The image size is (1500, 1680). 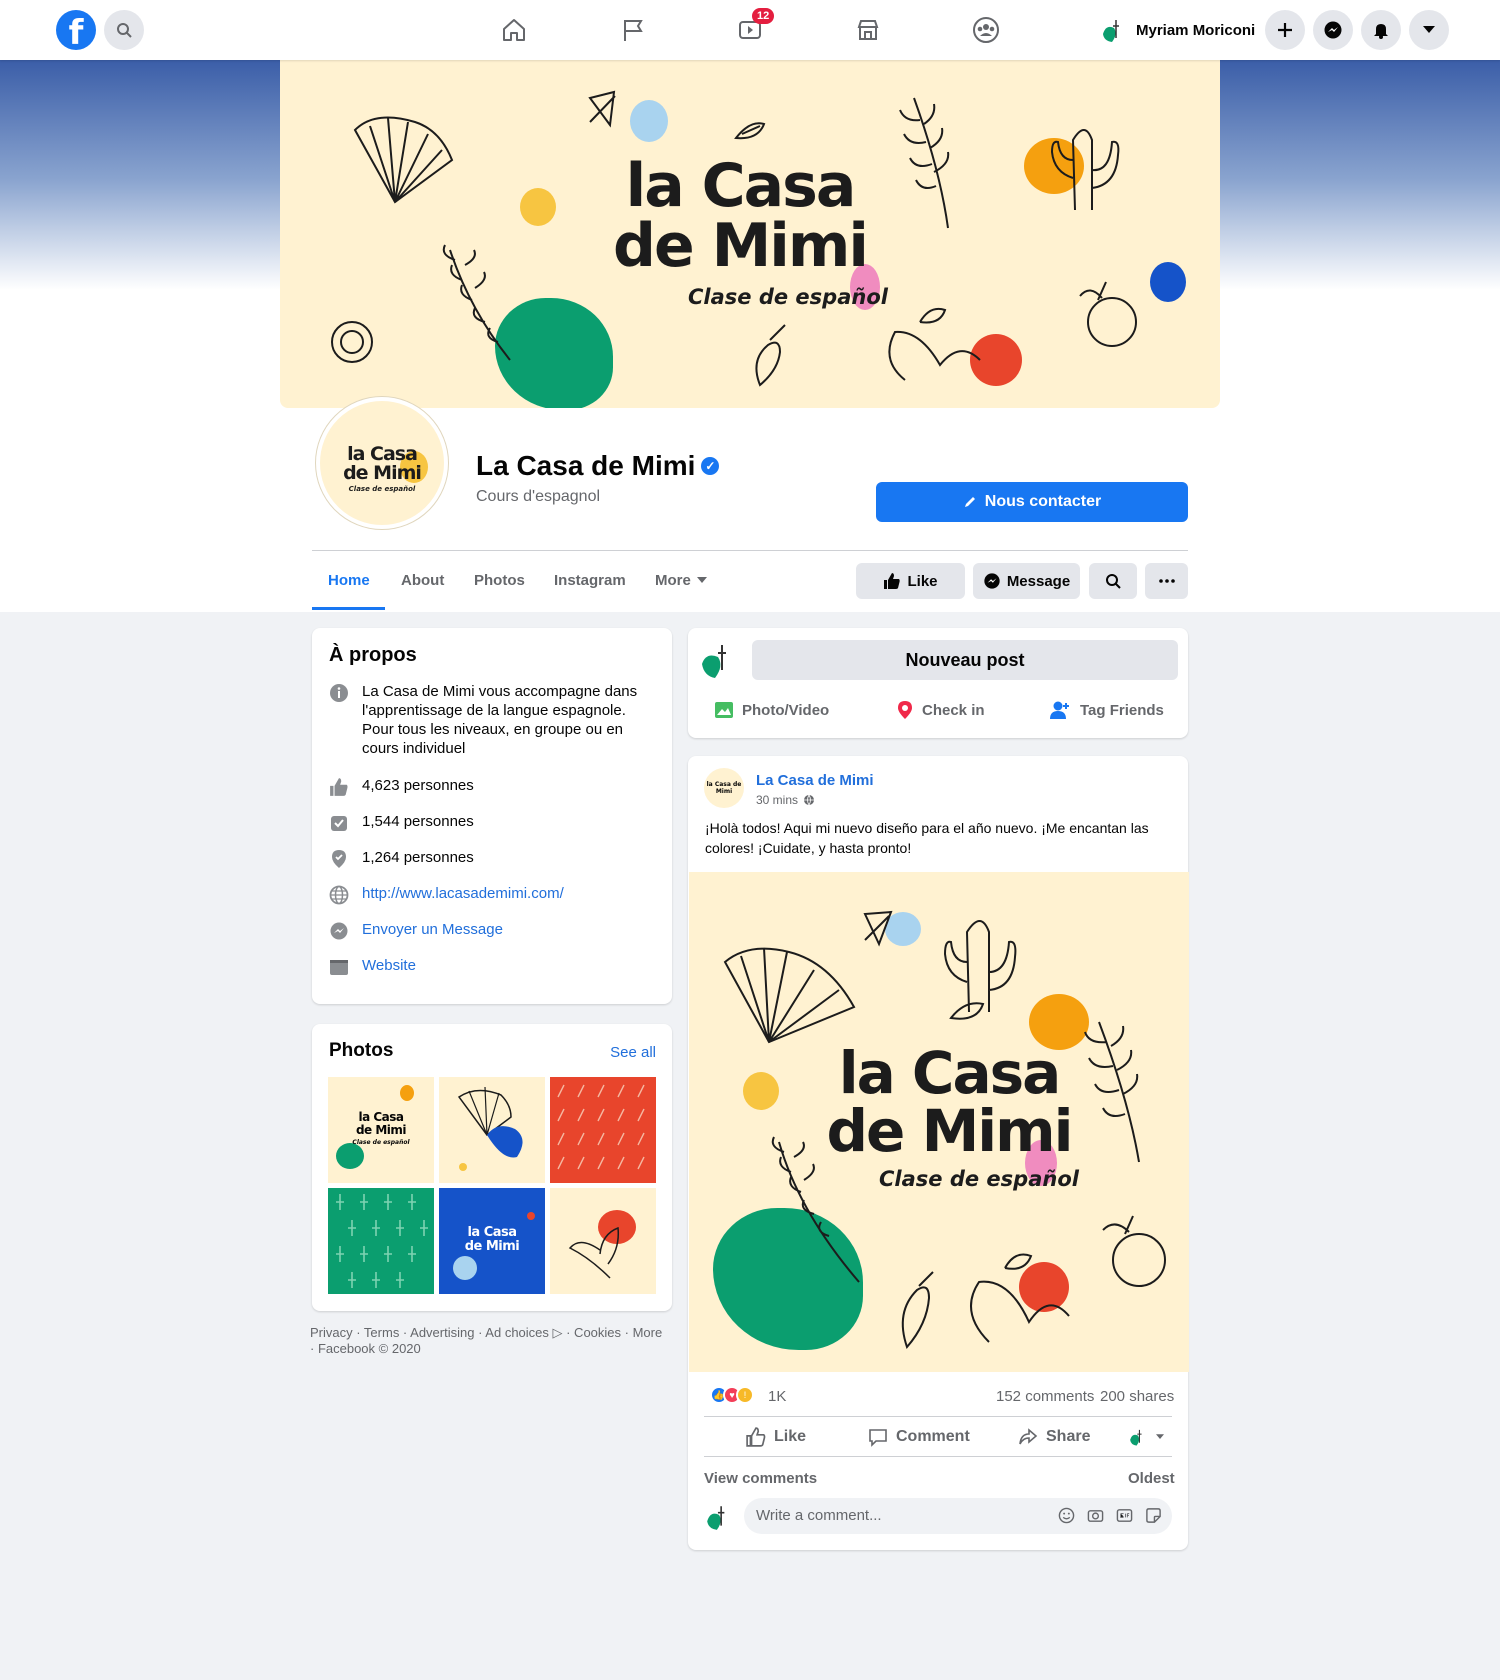 What do you see at coordinates (919, 1437) in the screenshot?
I see `post-comment-button: Comment` at bounding box center [919, 1437].